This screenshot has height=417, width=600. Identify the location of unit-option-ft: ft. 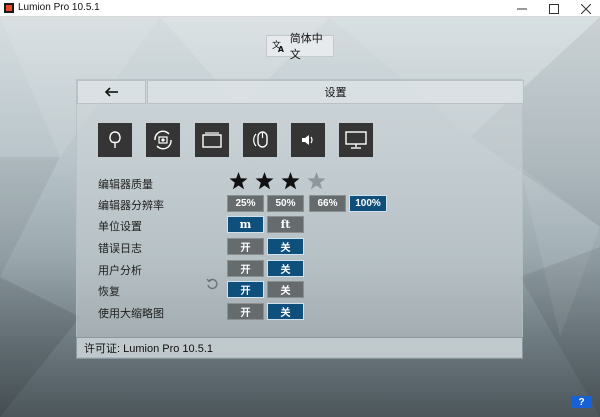
(285, 224).